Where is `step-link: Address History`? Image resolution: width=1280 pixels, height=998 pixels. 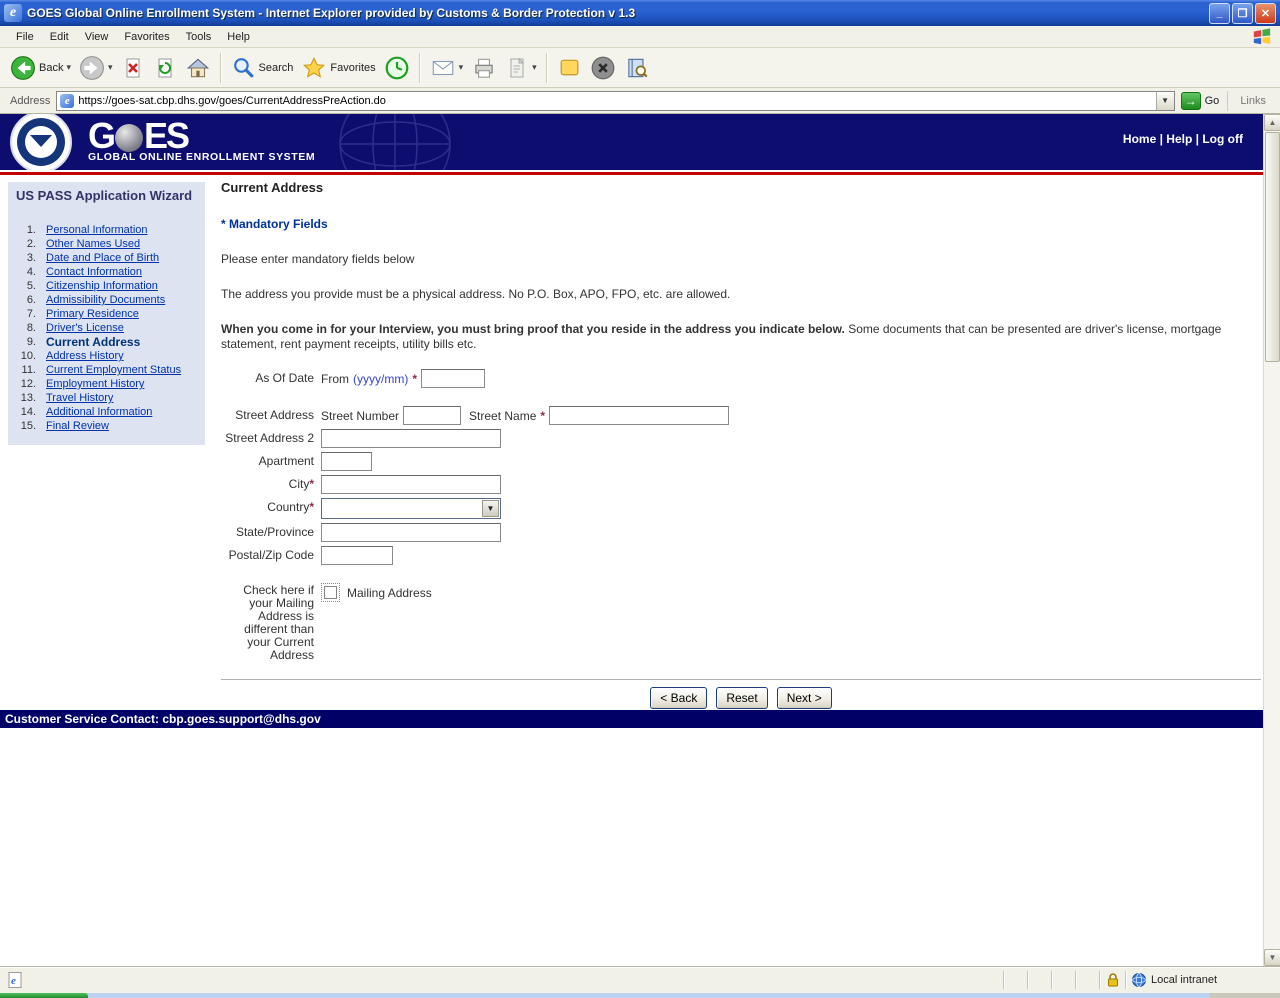
step-link: Address History is located at coordinates (85, 356).